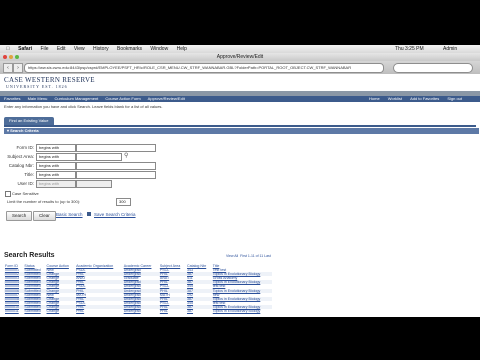  I want to click on catalog-nbr-label: Catalog Nbr:, so click(21, 165).